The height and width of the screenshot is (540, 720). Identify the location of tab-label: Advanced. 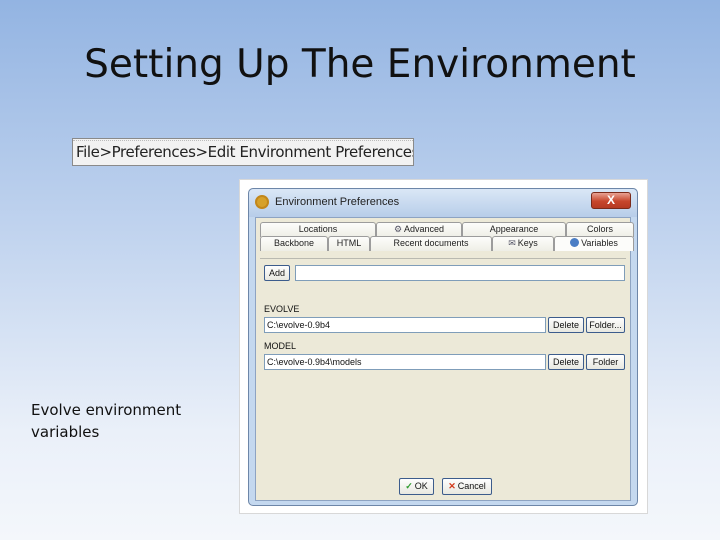
(424, 229).